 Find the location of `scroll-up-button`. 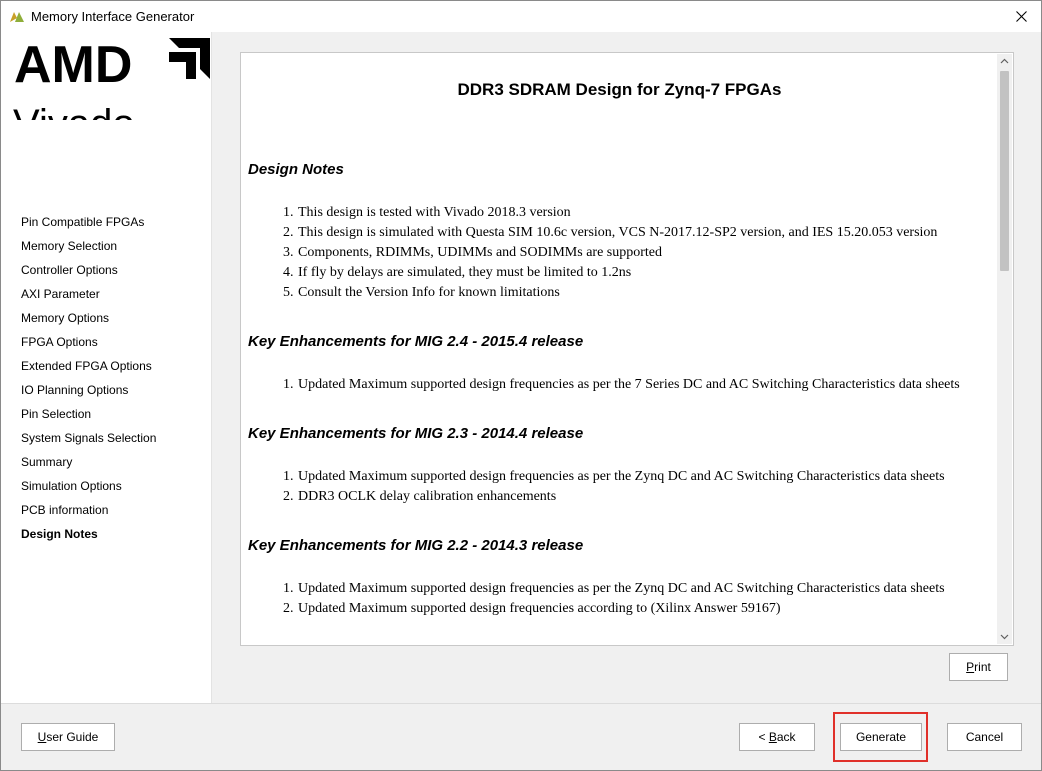

scroll-up-button is located at coordinates (1004, 61).